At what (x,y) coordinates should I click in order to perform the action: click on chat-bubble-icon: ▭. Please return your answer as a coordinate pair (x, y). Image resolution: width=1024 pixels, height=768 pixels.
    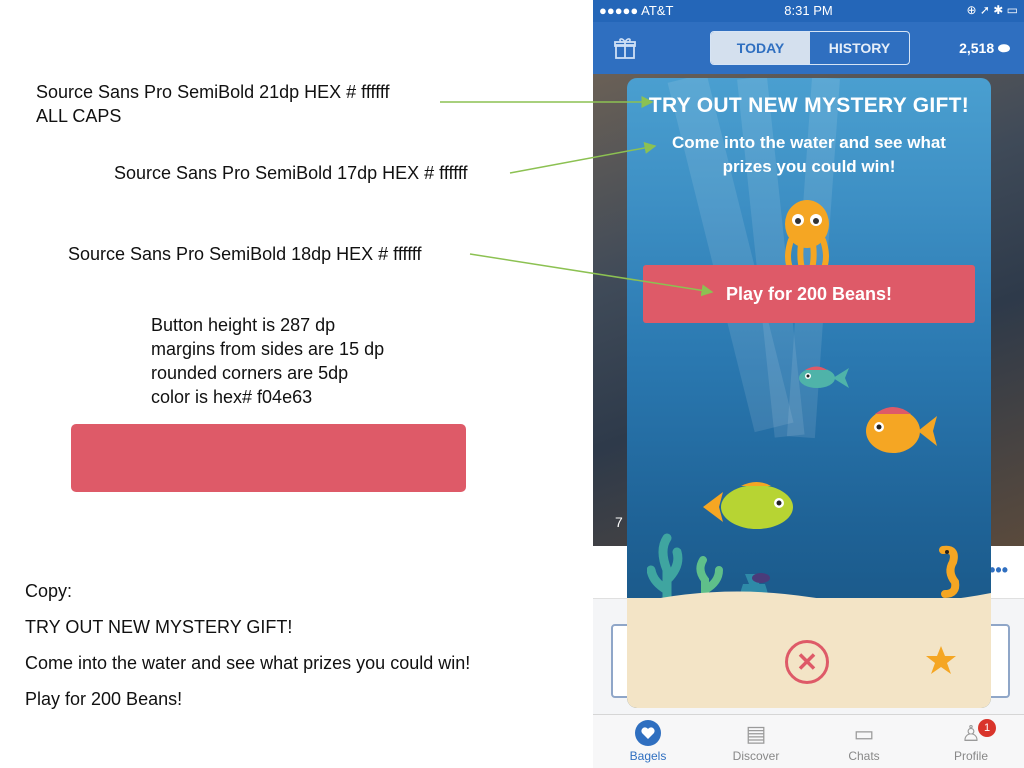
    Looking at the image, I should click on (864, 733).